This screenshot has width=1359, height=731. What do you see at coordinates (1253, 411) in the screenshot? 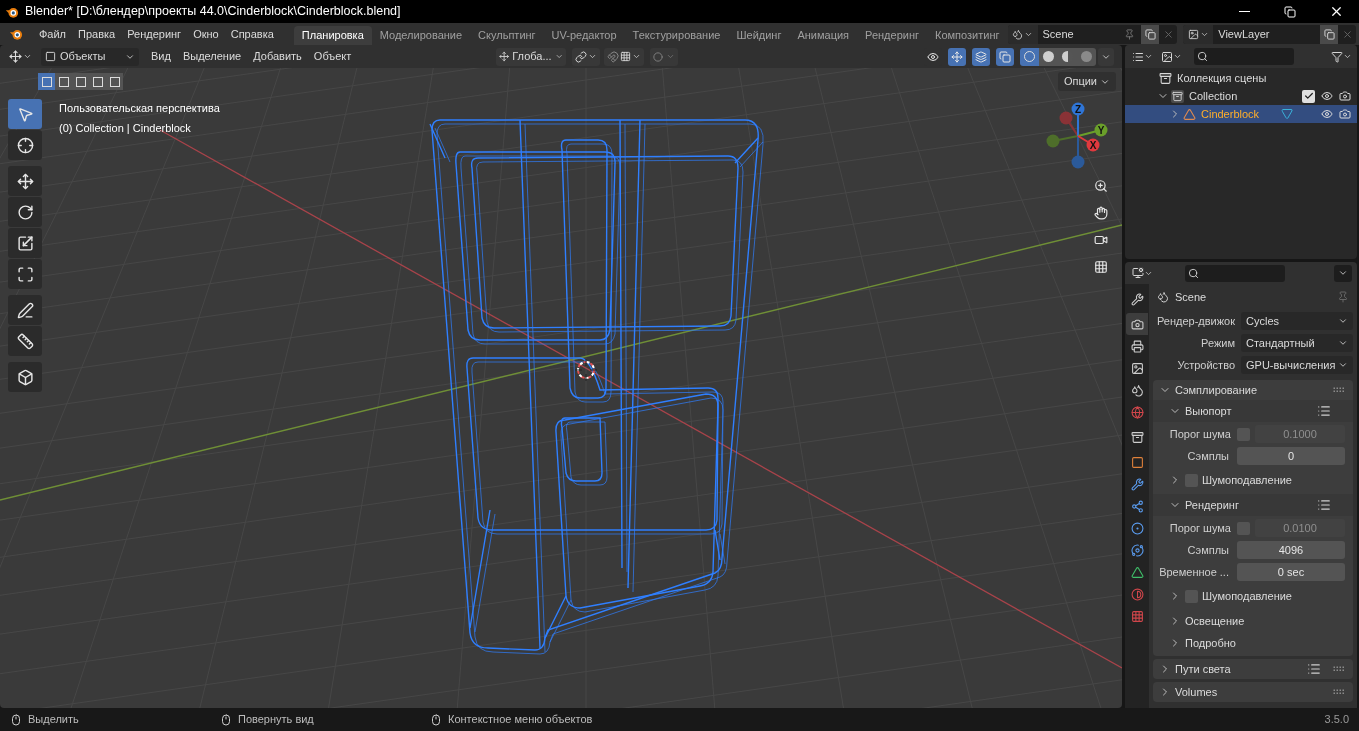
I see `subpanel-header: Выюпорт` at bounding box center [1253, 411].